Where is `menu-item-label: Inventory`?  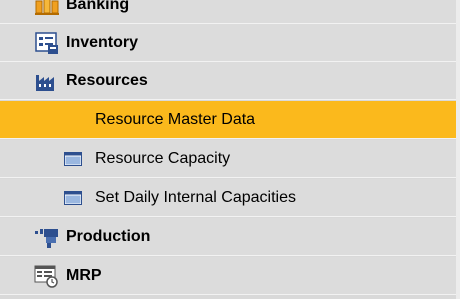 menu-item-label: Inventory is located at coordinates (102, 42).